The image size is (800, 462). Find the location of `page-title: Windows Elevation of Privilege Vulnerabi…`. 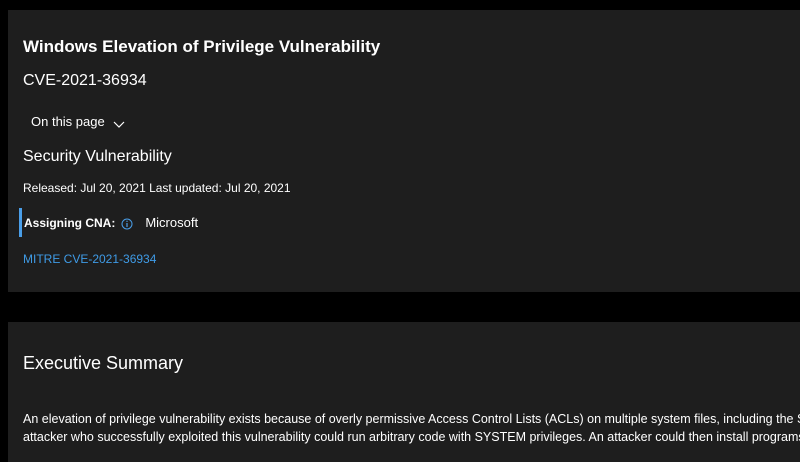

page-title: Windows Elevation of Privilege Vulnerabi… is located at coordinates (202, 46).